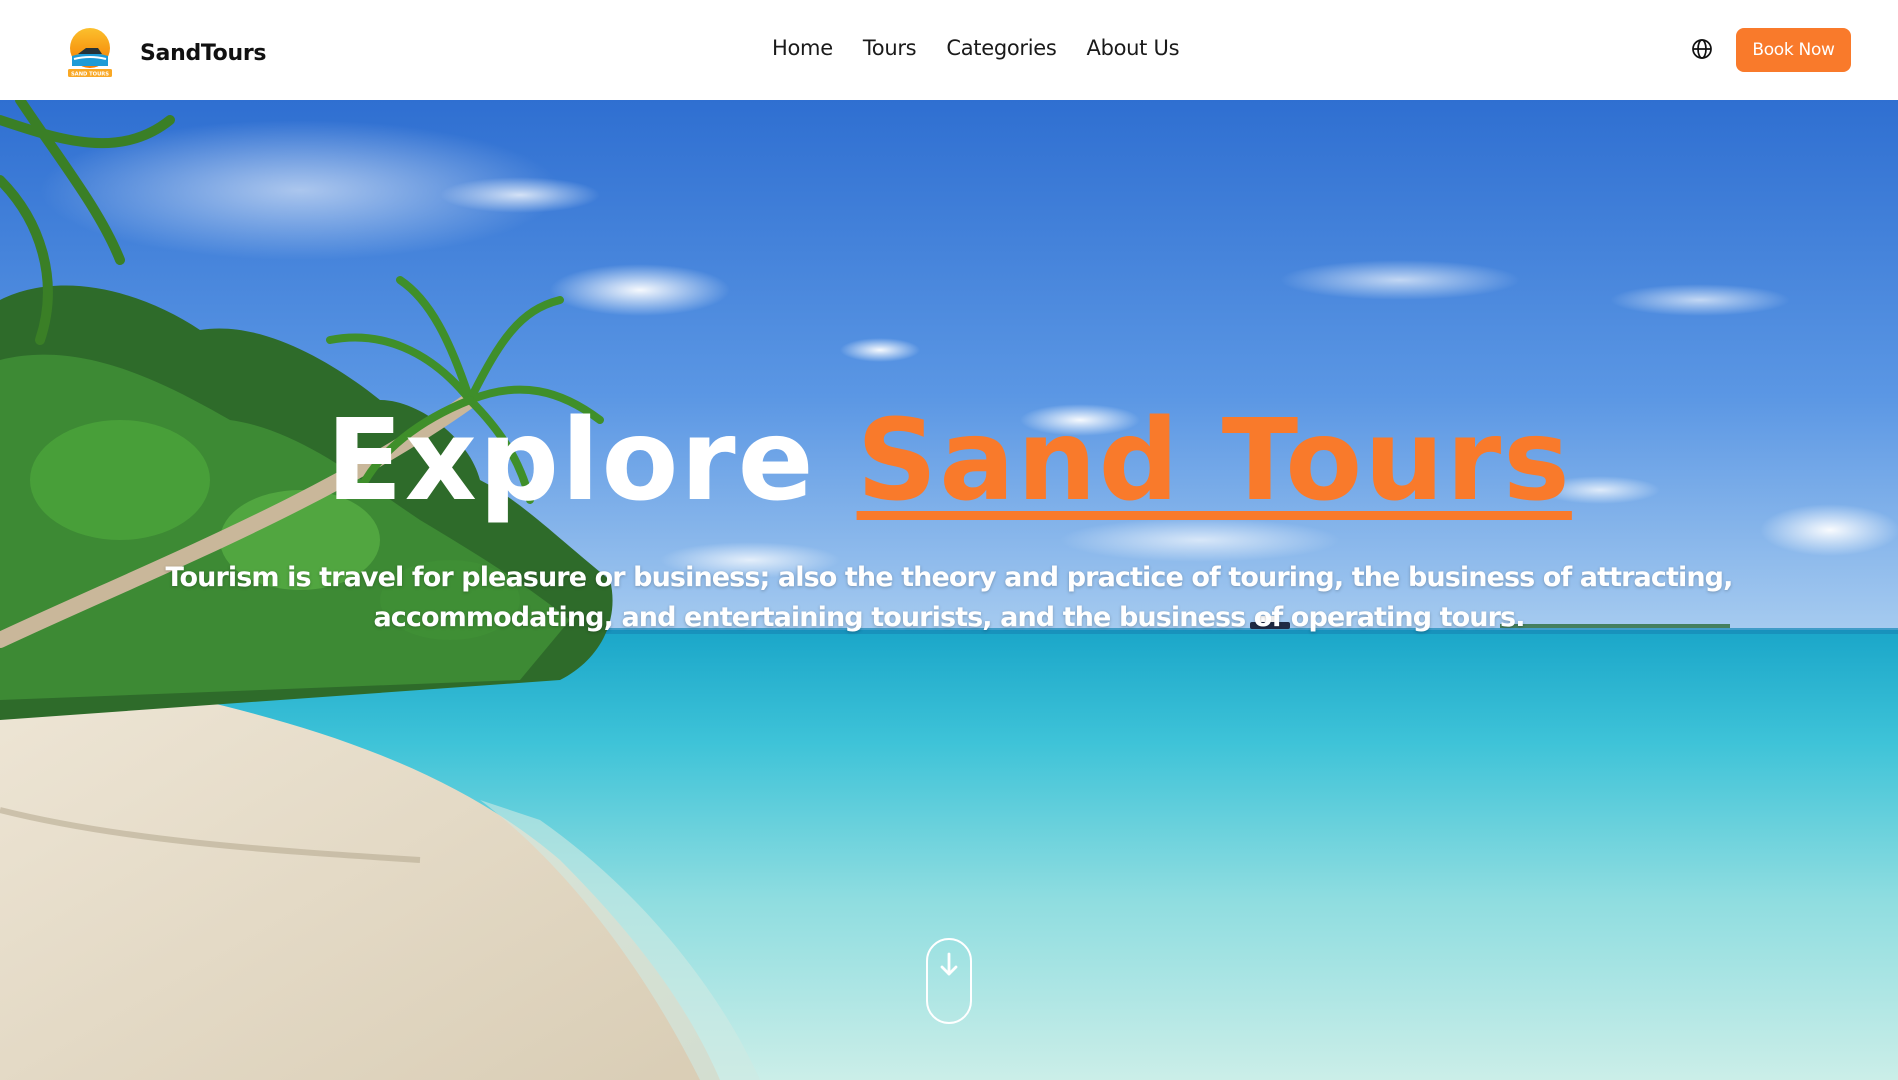  I want to click on language-selector, so click(1702, 49).